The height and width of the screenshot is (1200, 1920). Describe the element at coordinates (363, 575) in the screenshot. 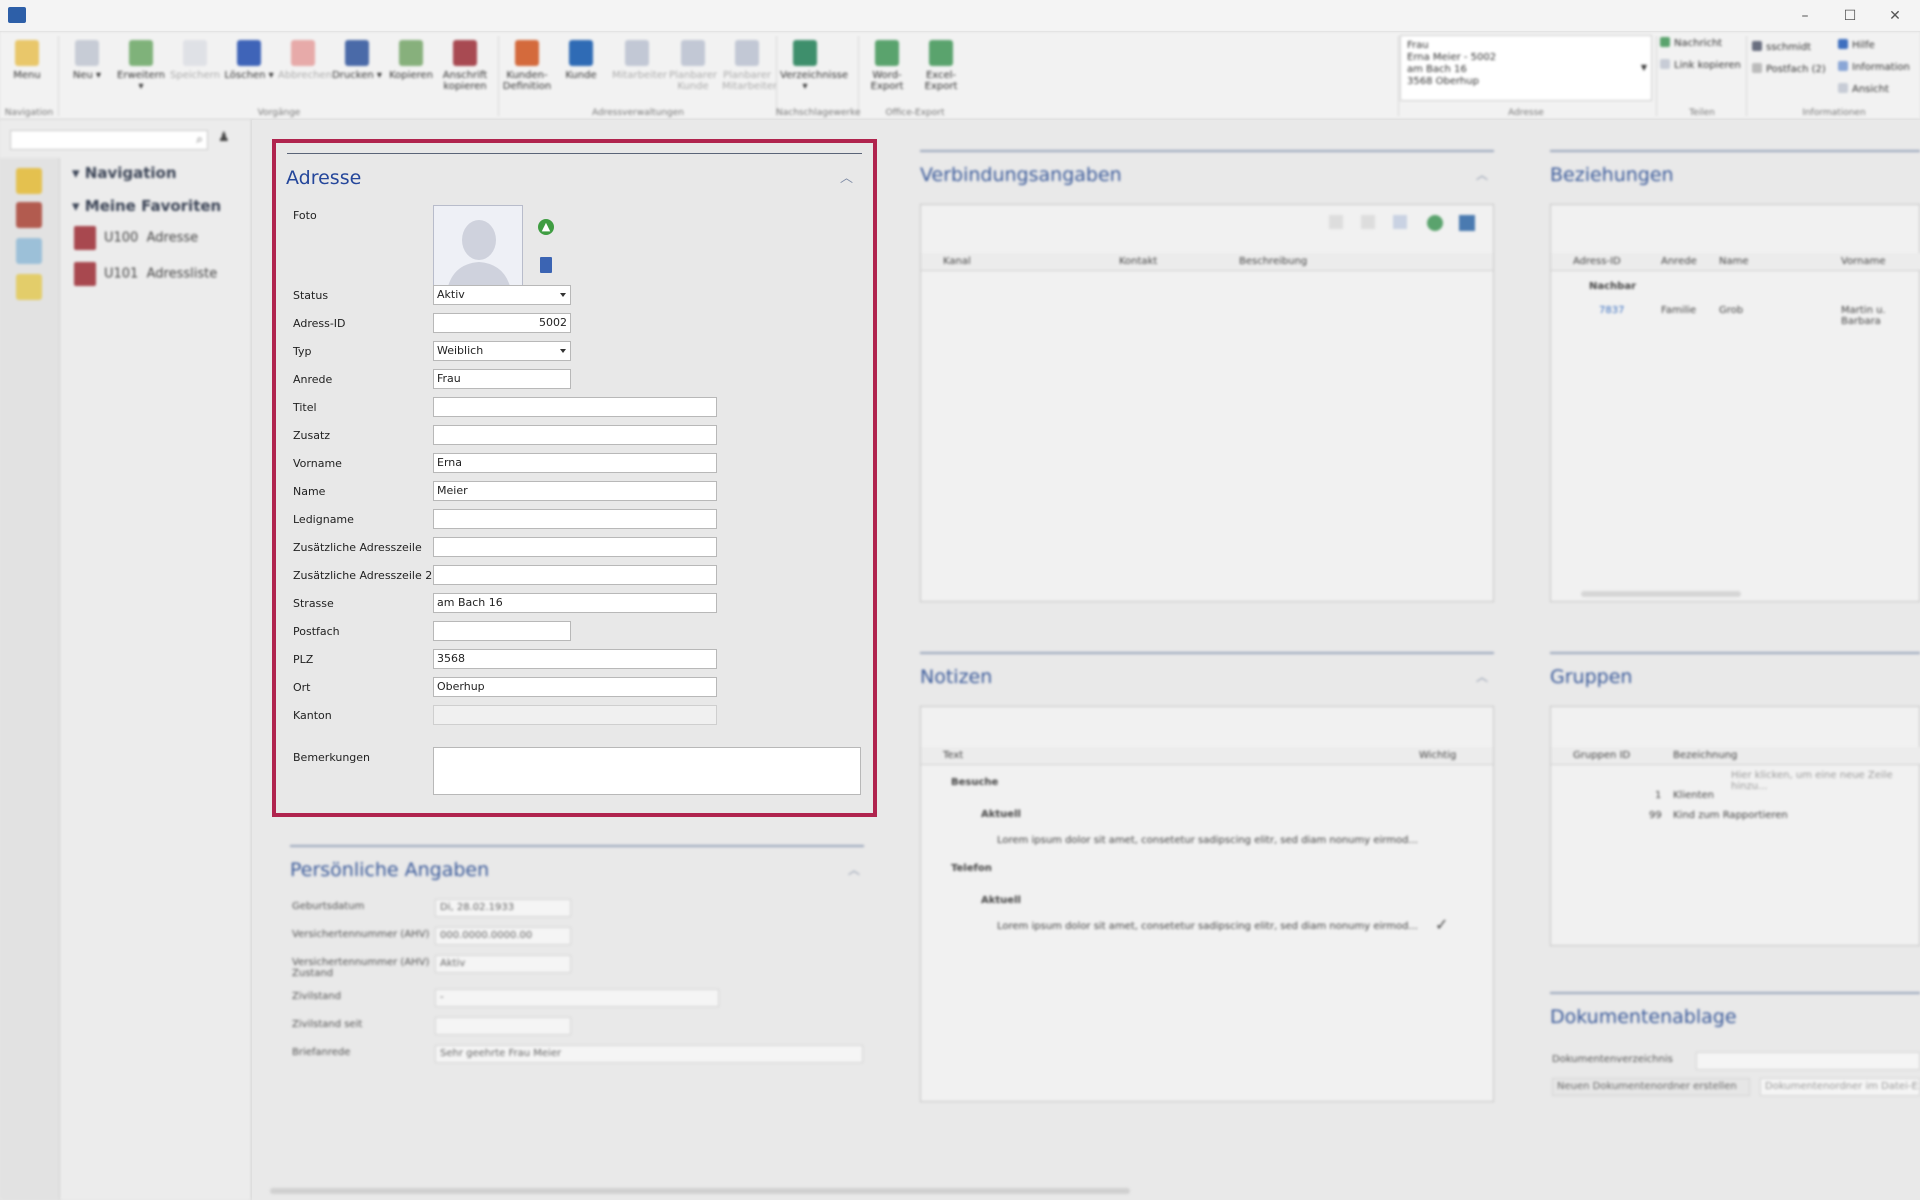

I see `zusaetzliche-adresszeile-2-label: Zusätzliche Adresszeile 2` at that location.